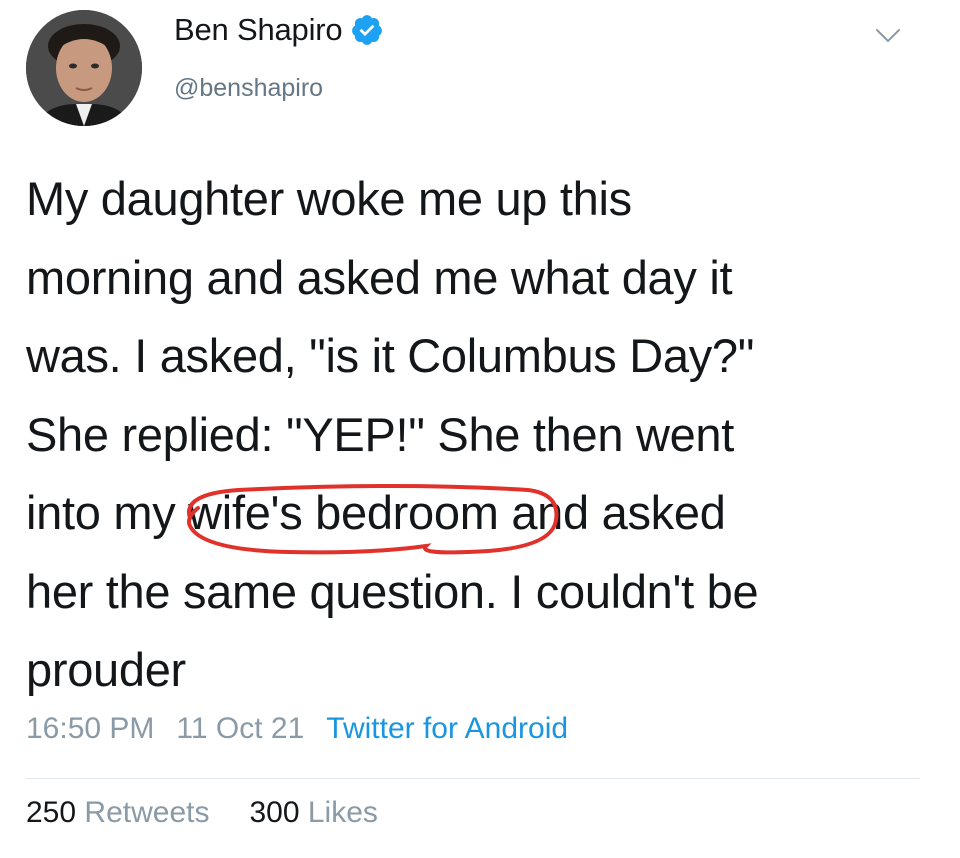 Image resolution: width=960 pixels, height=858 pixels. Describe the element at coordinates (612, 512) in the screenshot. I see `tweet-line-segment: and asked` at that location.